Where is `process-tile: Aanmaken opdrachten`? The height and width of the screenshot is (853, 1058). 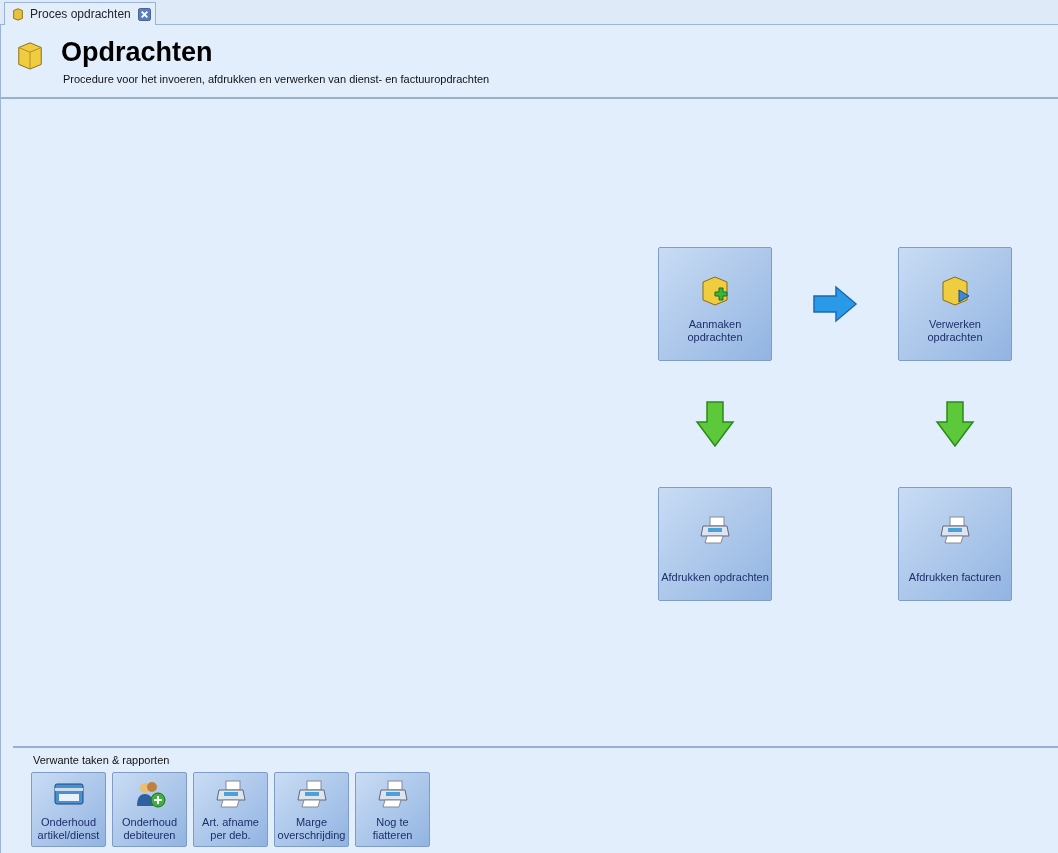 process-tile: Aanmaken opdrachten is located at coordinates (715, 304).